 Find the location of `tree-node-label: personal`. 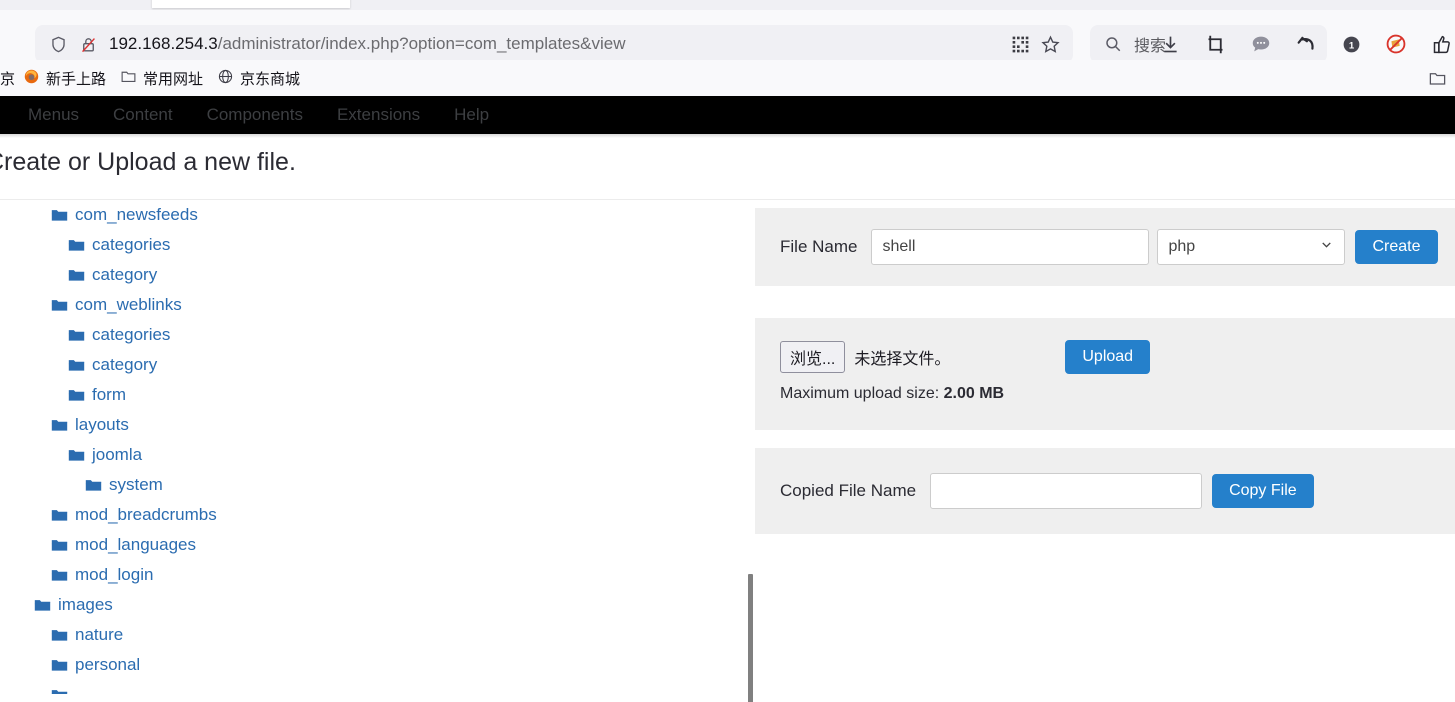

tree-node-label: personal is located at coordinates (108, 664).